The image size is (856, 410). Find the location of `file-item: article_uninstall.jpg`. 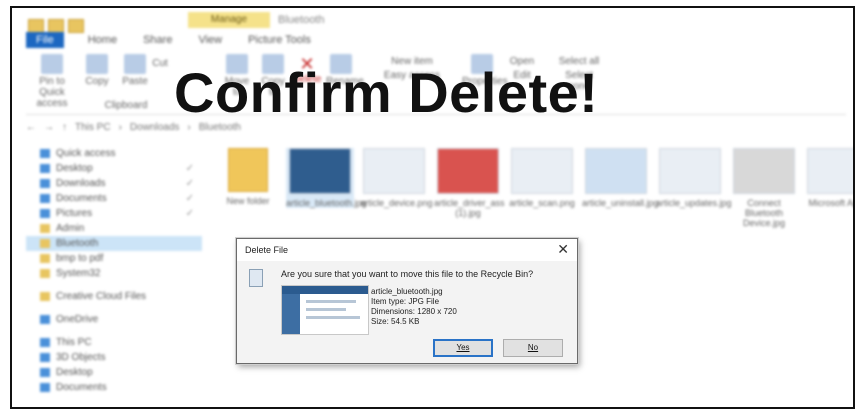

file-item: article_uninstall.jpg is located at coordinates (620, 178).